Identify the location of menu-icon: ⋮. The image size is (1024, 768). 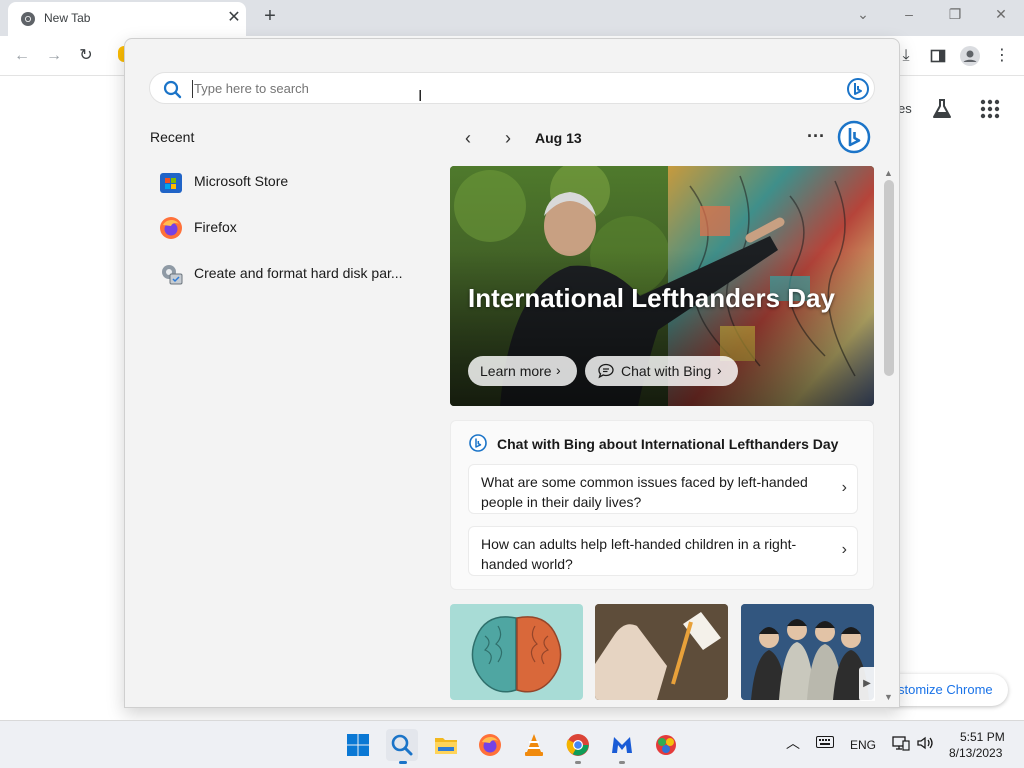
(1002, 56).